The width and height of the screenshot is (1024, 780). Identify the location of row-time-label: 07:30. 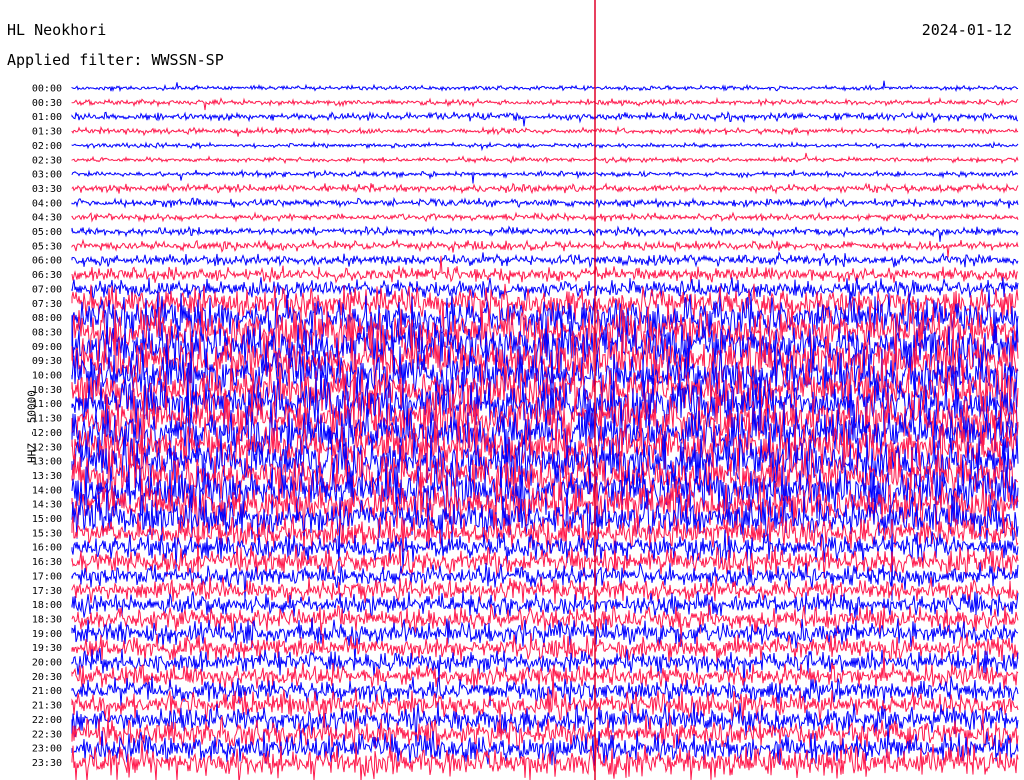
(47, 304).